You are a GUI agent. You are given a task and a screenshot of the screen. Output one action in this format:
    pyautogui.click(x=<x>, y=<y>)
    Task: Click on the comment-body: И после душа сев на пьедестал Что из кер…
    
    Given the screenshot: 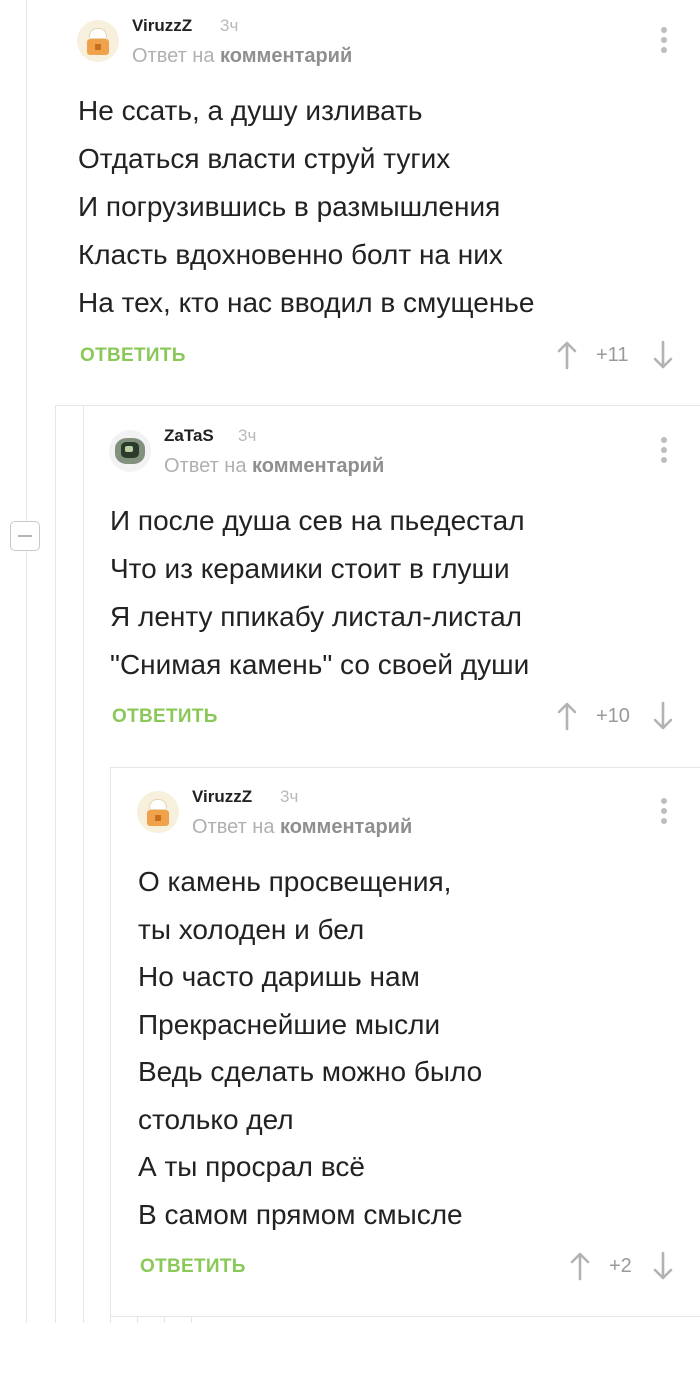 What is the action you would take?
    pyautogui.click(x=319, y=593)
    